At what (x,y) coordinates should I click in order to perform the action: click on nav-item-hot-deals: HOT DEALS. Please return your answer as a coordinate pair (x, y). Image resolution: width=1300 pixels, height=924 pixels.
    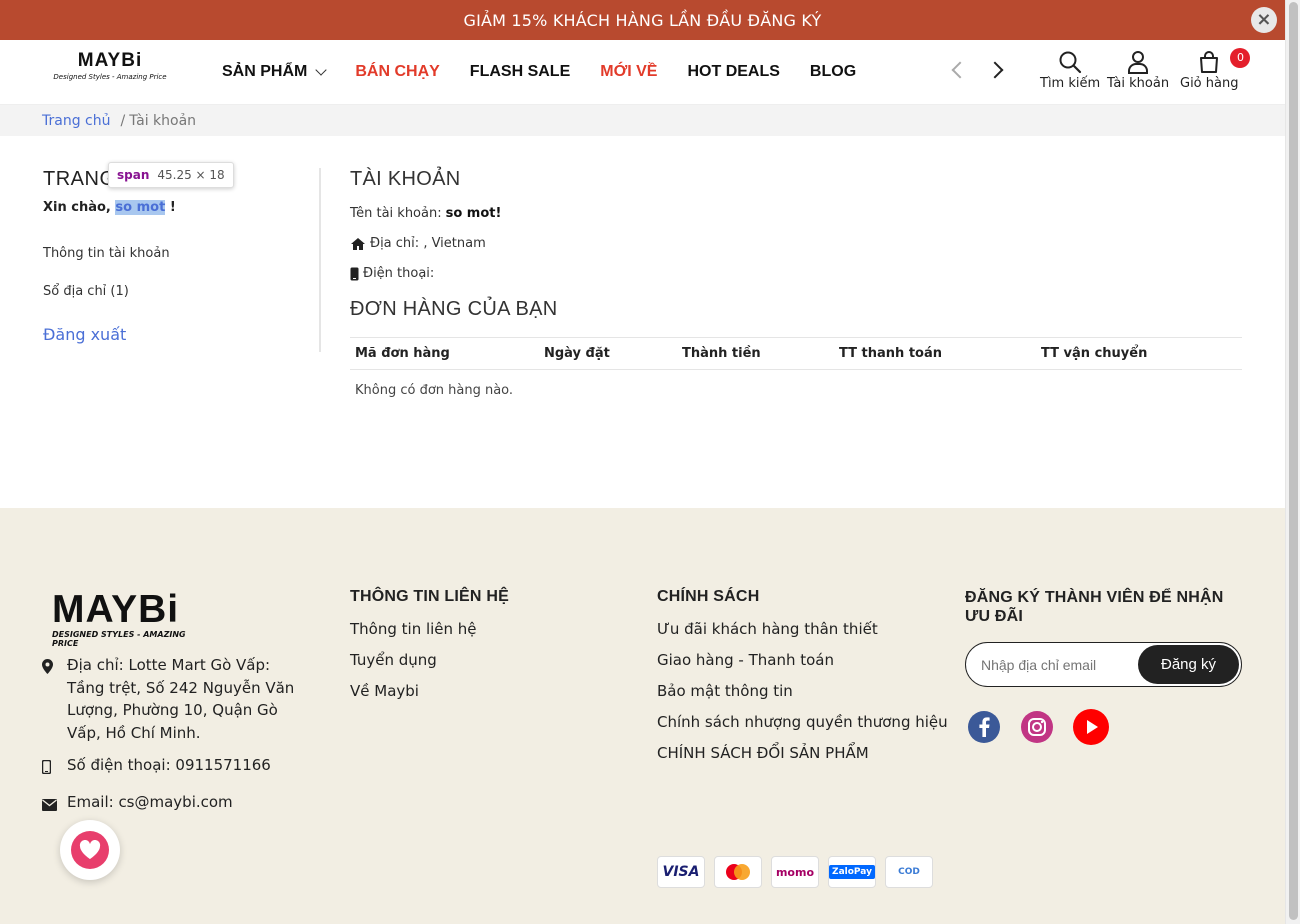
    Looking at the image, I should click on (733, 72).